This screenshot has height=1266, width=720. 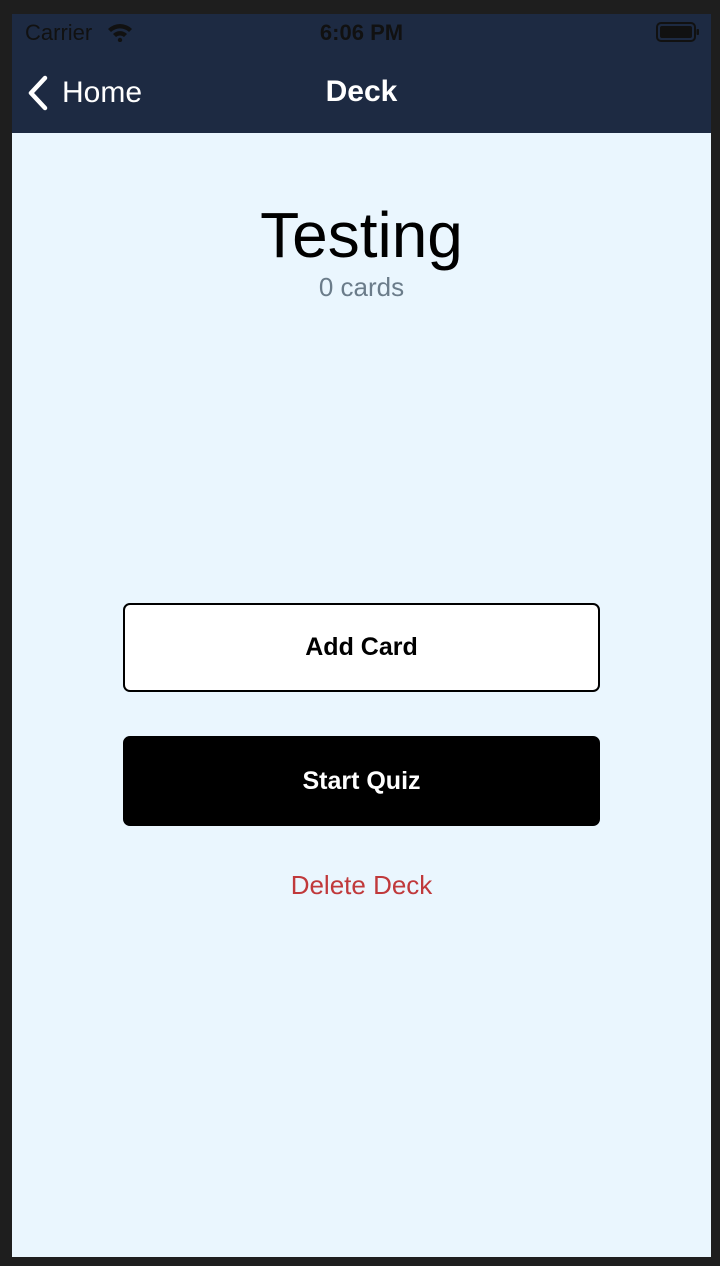 What do you see at coordinates (361, 235) in the screenshot?
I see `deck-title: Testing` at bounding box center [361, 235].